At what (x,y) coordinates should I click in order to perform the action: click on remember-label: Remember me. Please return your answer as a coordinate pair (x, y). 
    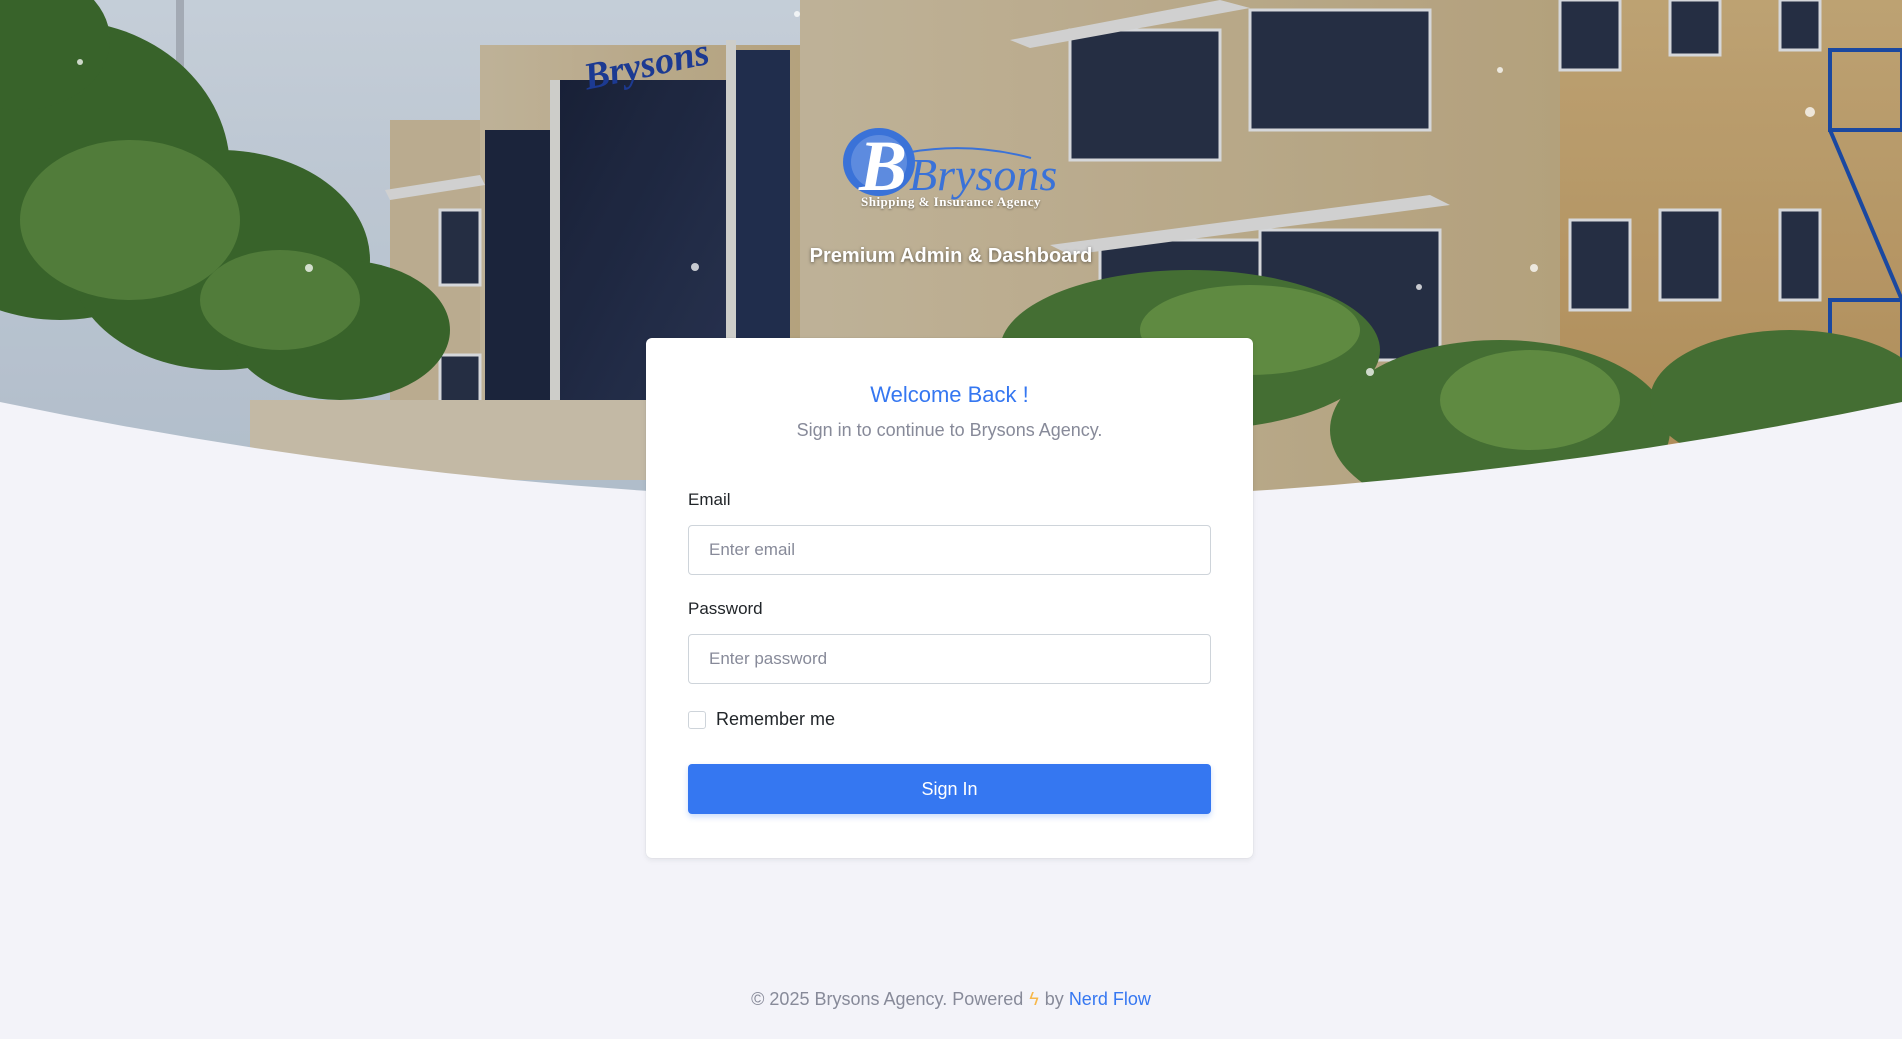
    Looking at the image, I should click on (776, 719).